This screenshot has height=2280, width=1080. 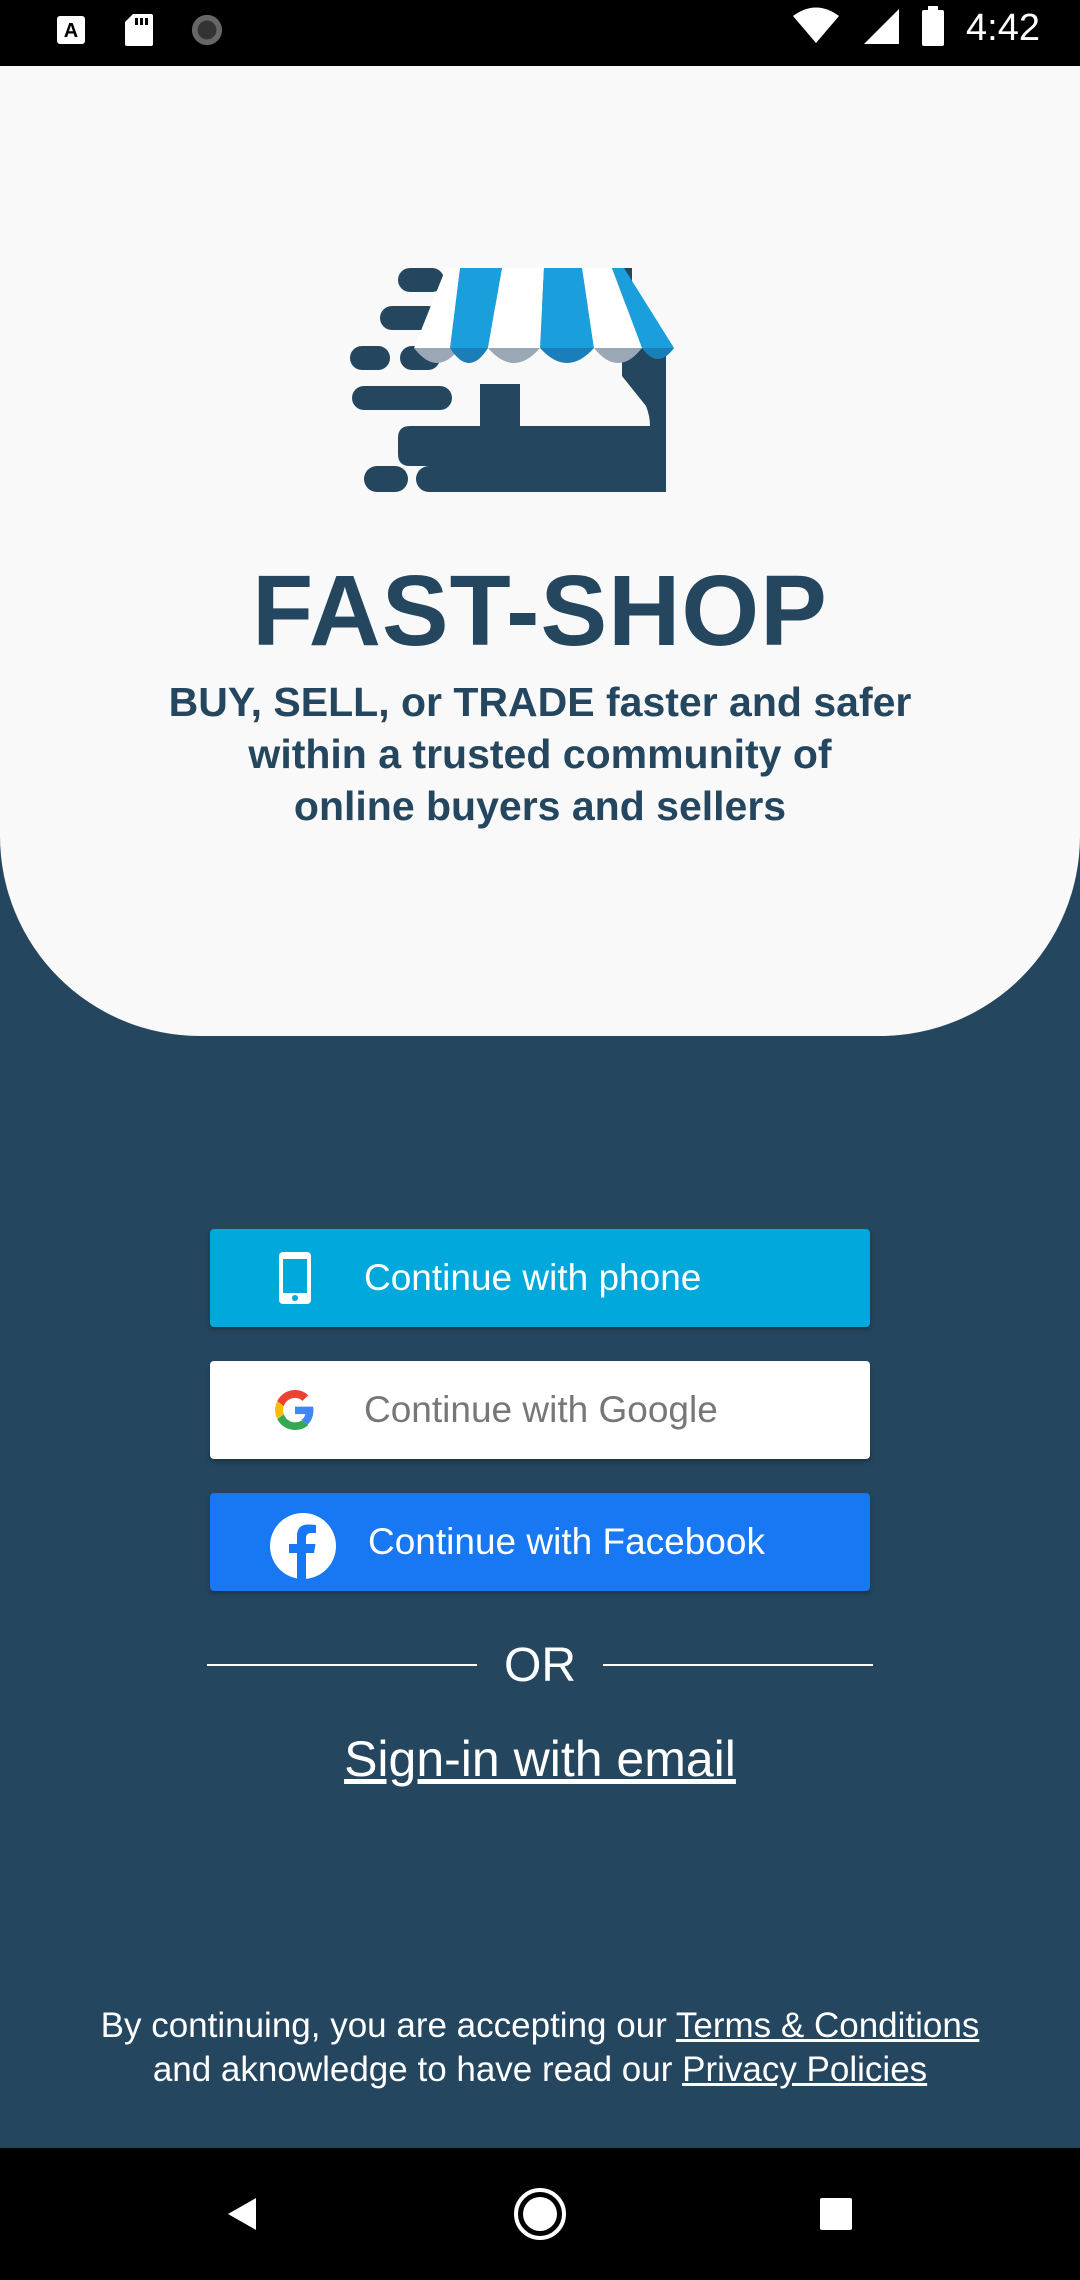 I want to click on home-icon, so click(x=540, y=2214).